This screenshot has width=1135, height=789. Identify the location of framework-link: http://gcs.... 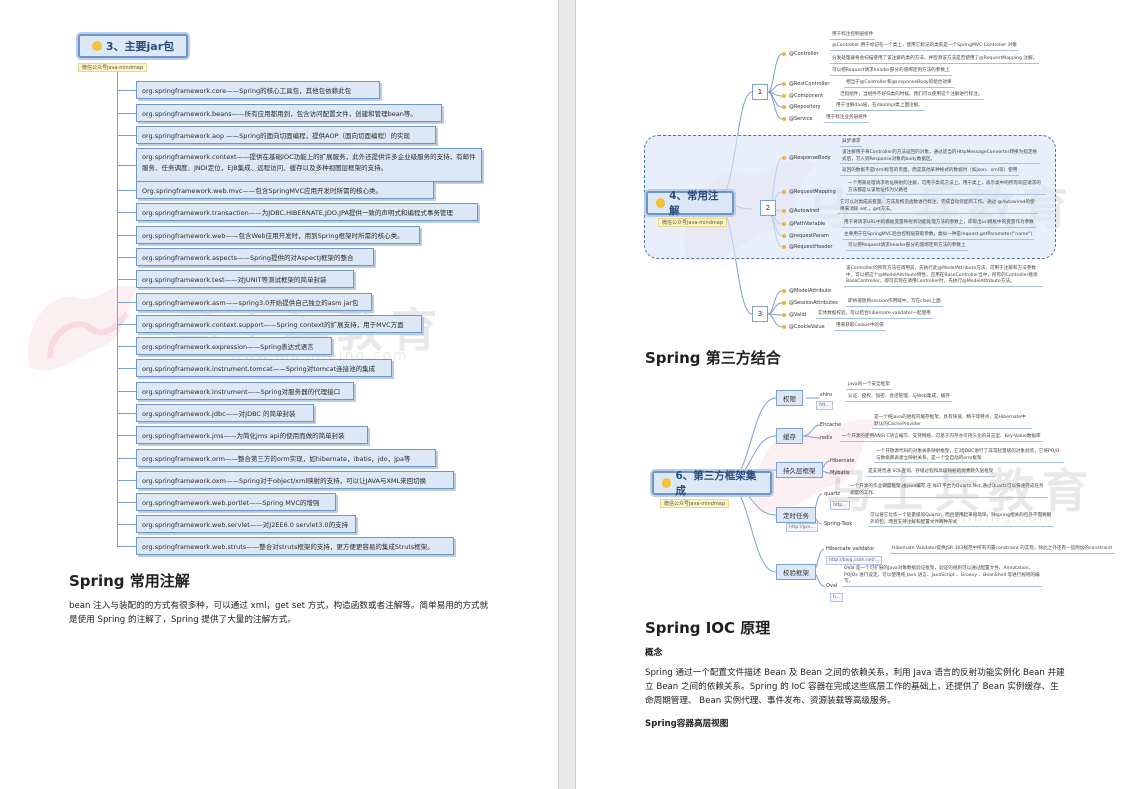
(802, 527).